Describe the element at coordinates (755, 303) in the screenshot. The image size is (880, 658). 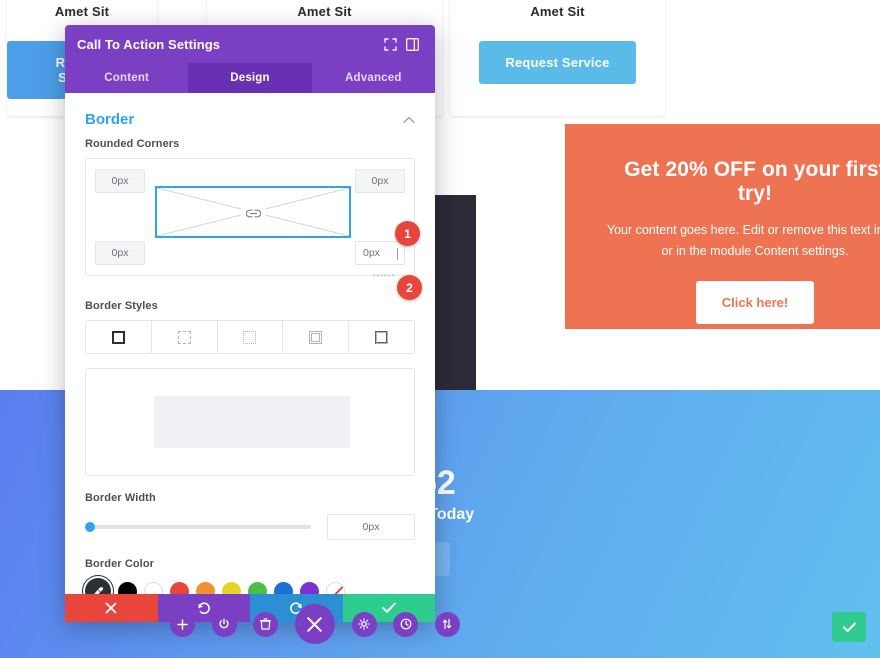
I see `promo-cta-button: Click here!` at that location.